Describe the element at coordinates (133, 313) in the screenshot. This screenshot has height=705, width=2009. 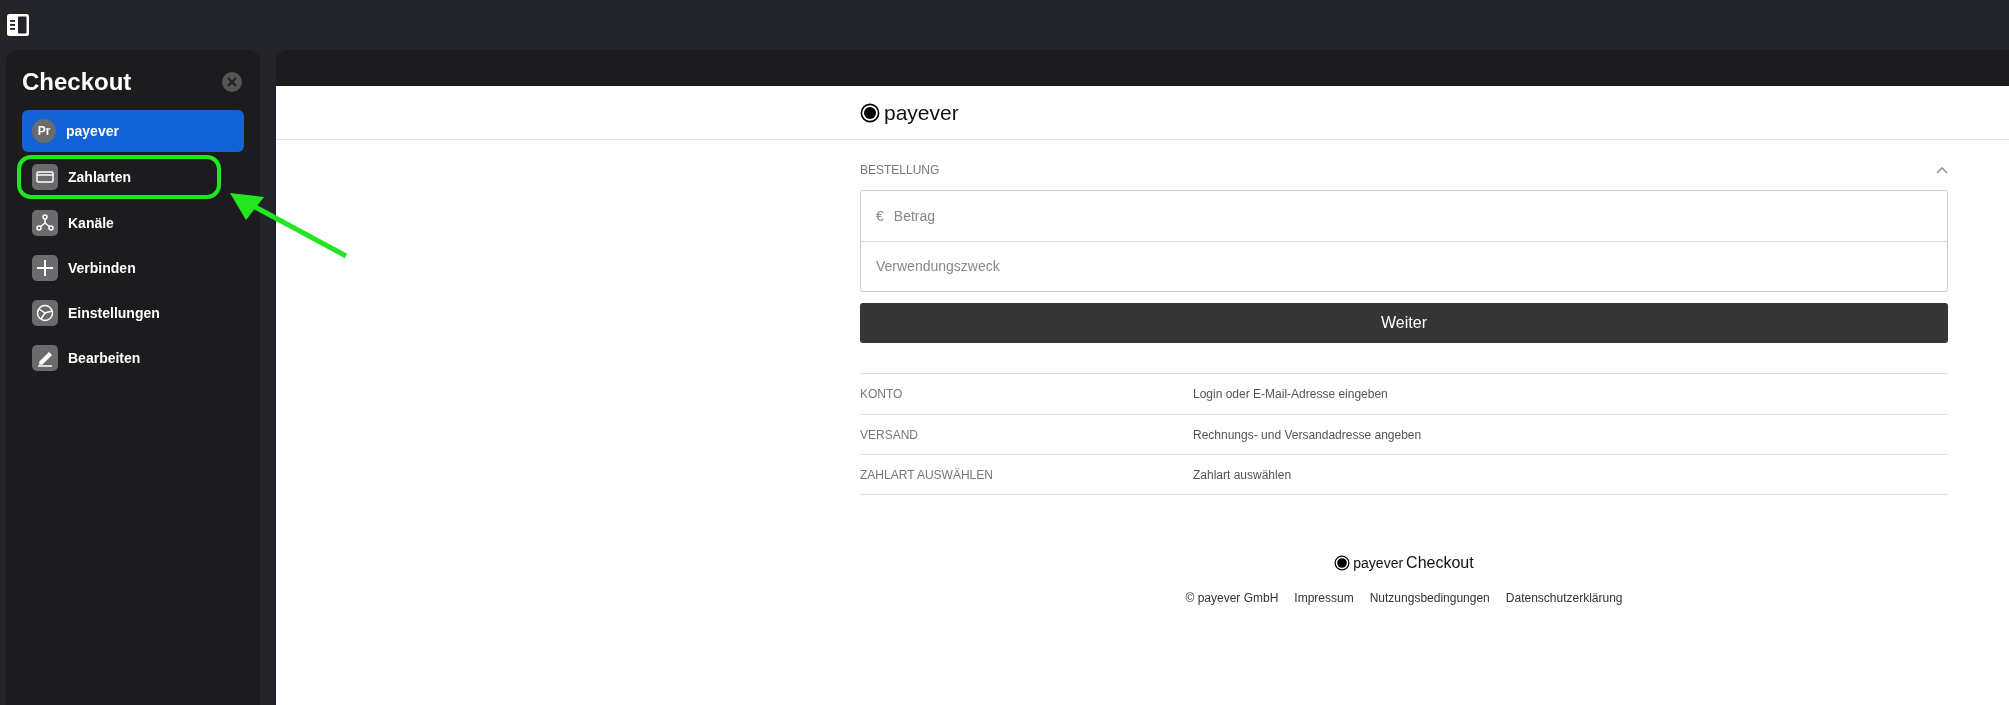
I see `sidebar-item: Einstellungen` at that location.